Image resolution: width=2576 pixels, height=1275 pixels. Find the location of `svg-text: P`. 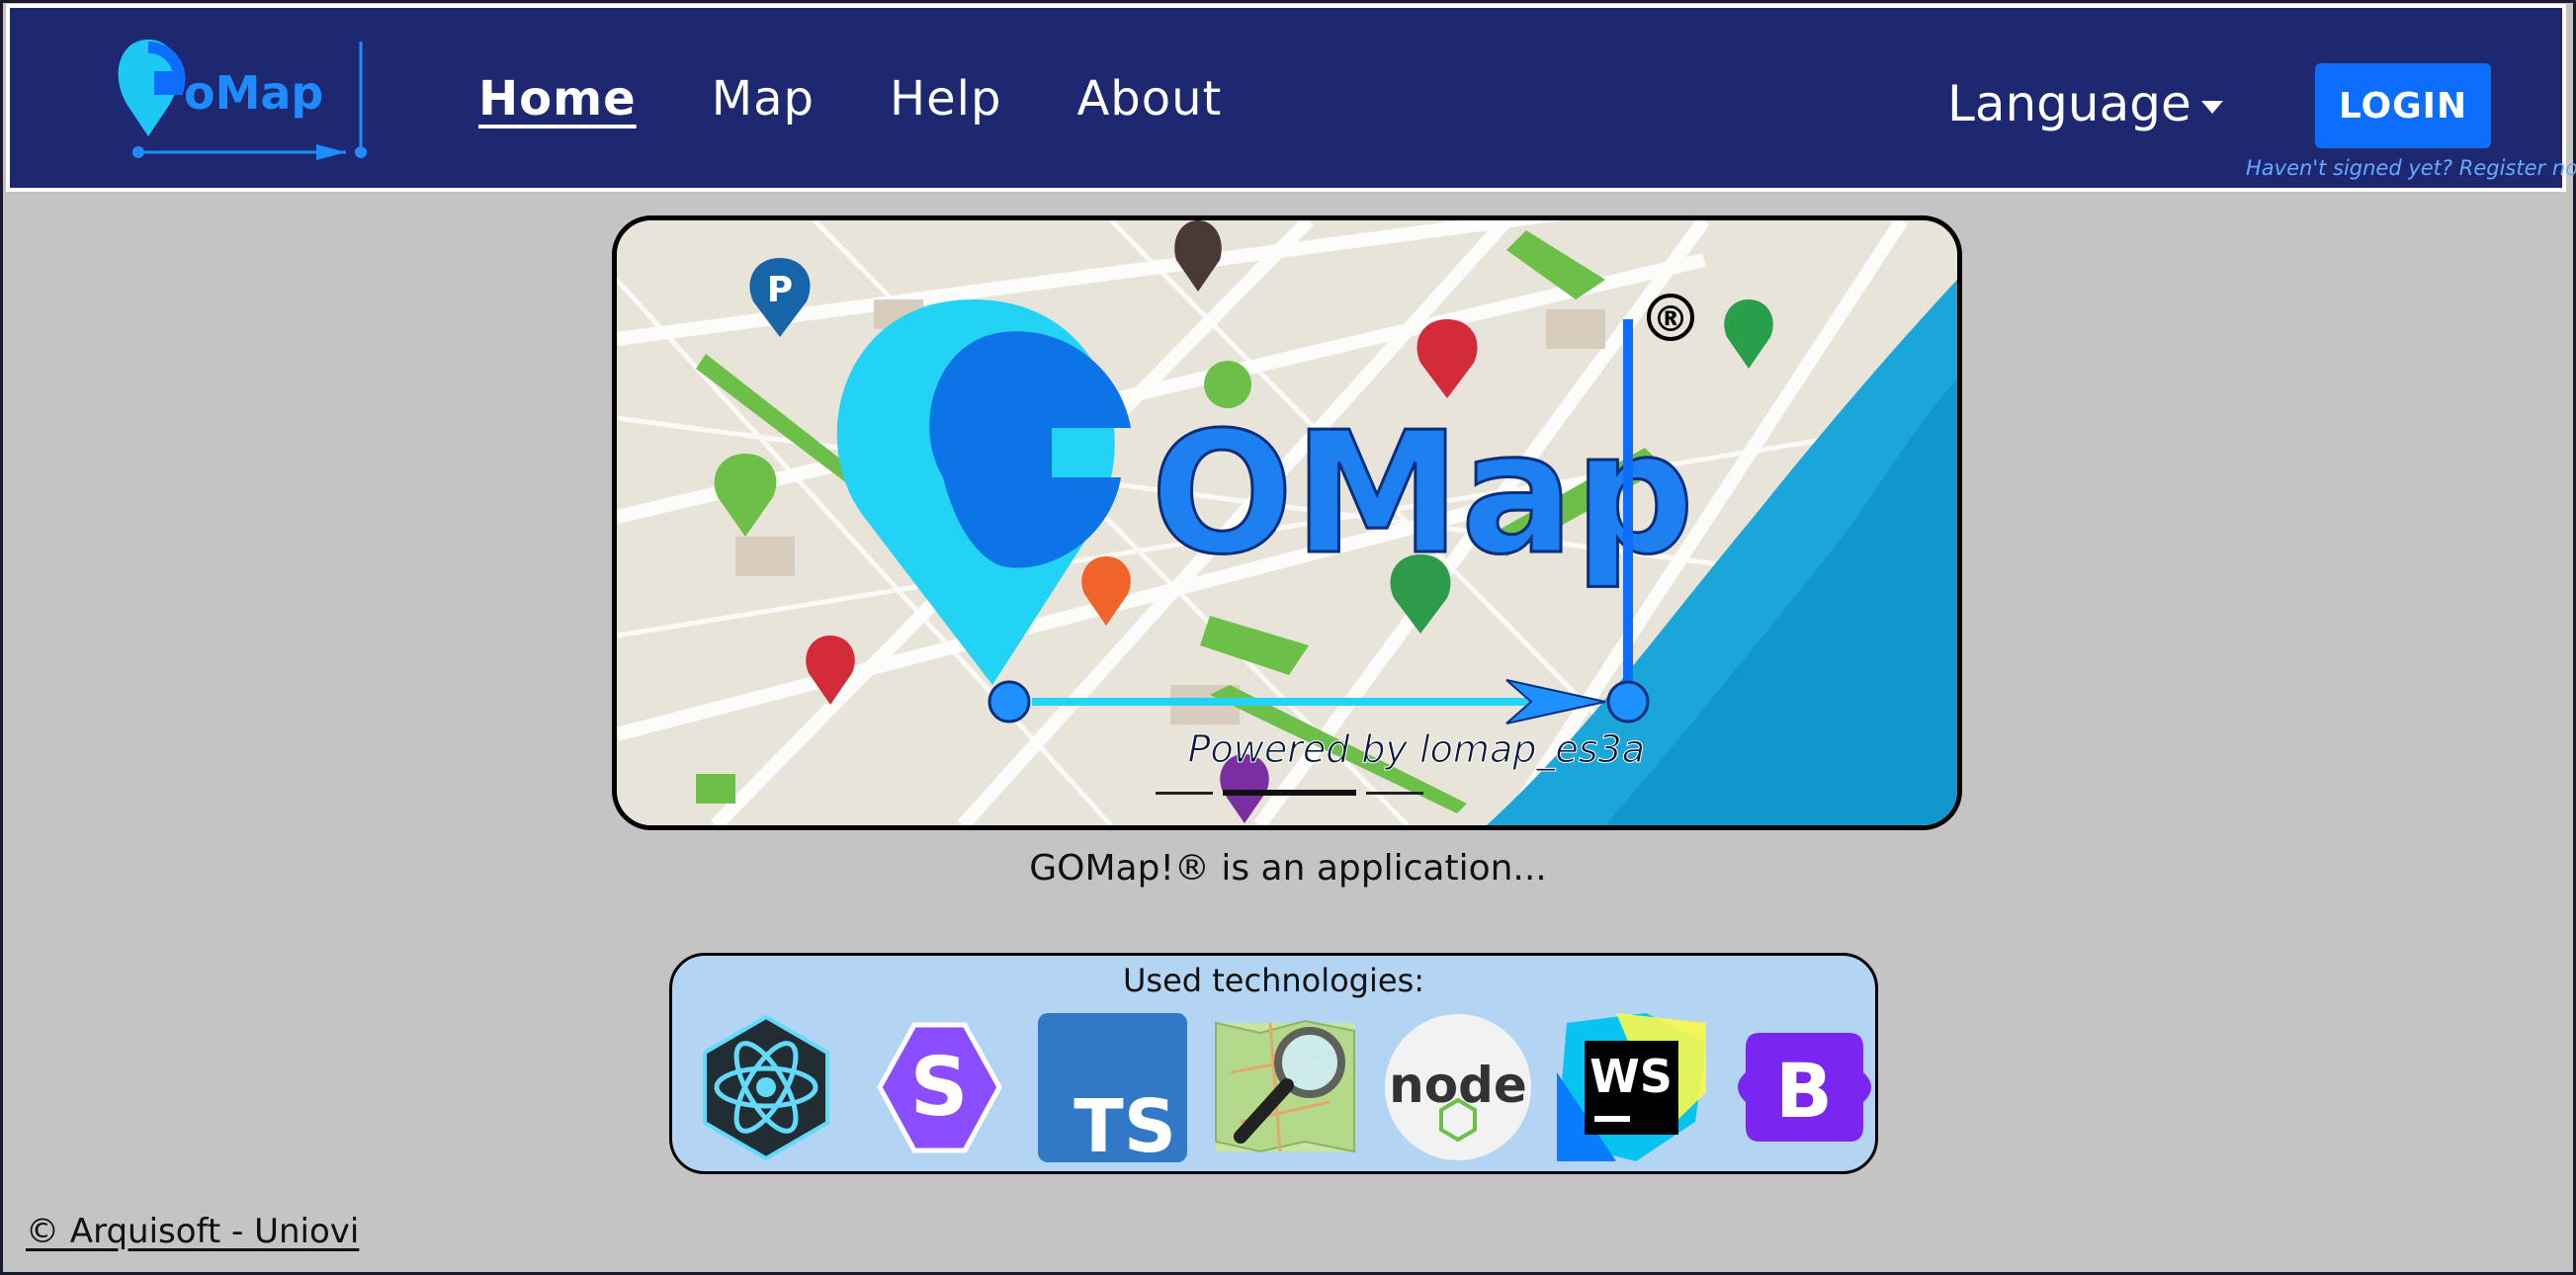

svg-text: P is located at coordinates (780, 290).